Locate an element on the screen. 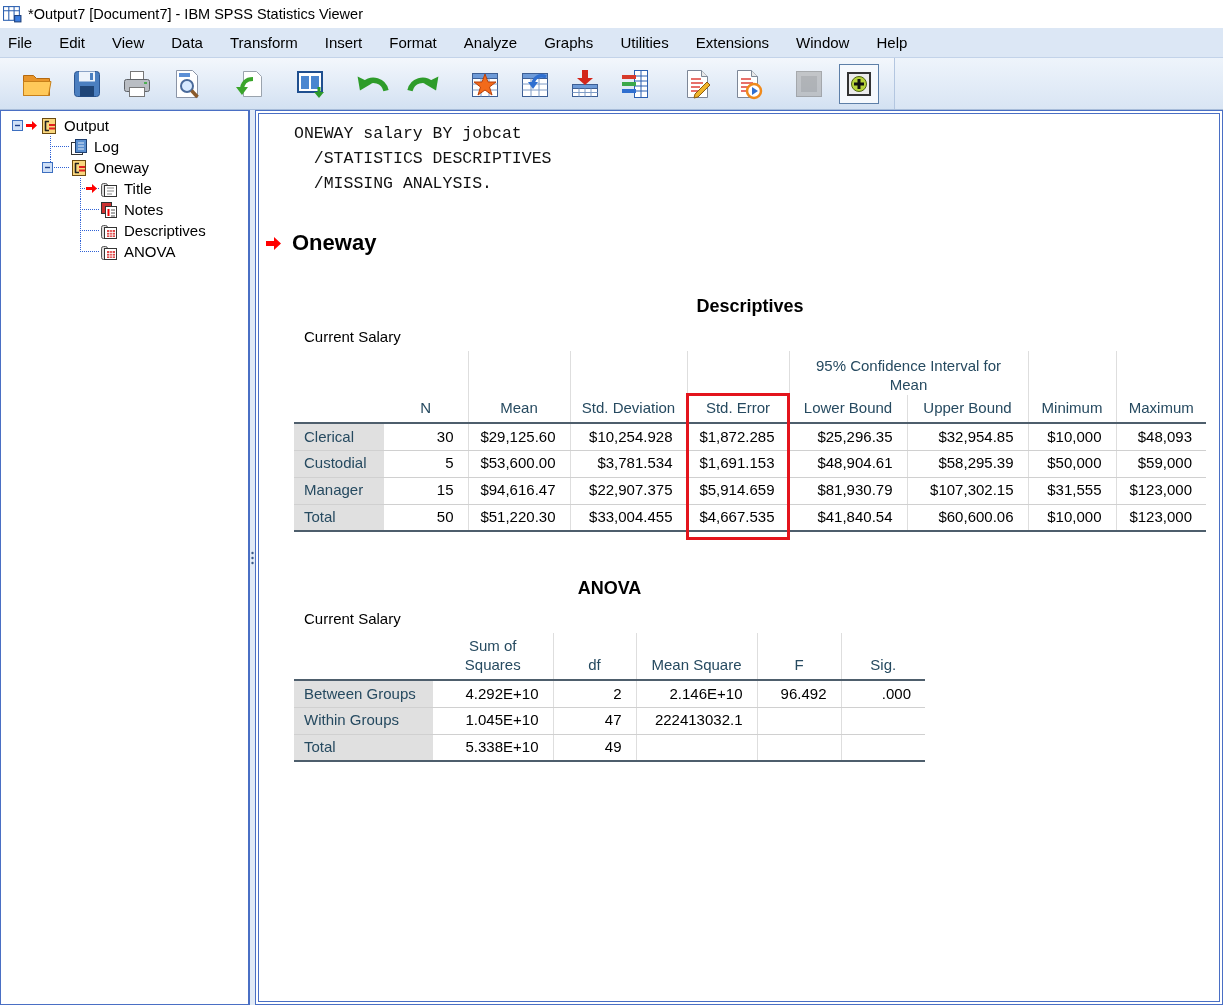 Image resolution: width=1223 pixels, height=1005 pixels. menu-item: Graphs is located at coordinates (569, 42).